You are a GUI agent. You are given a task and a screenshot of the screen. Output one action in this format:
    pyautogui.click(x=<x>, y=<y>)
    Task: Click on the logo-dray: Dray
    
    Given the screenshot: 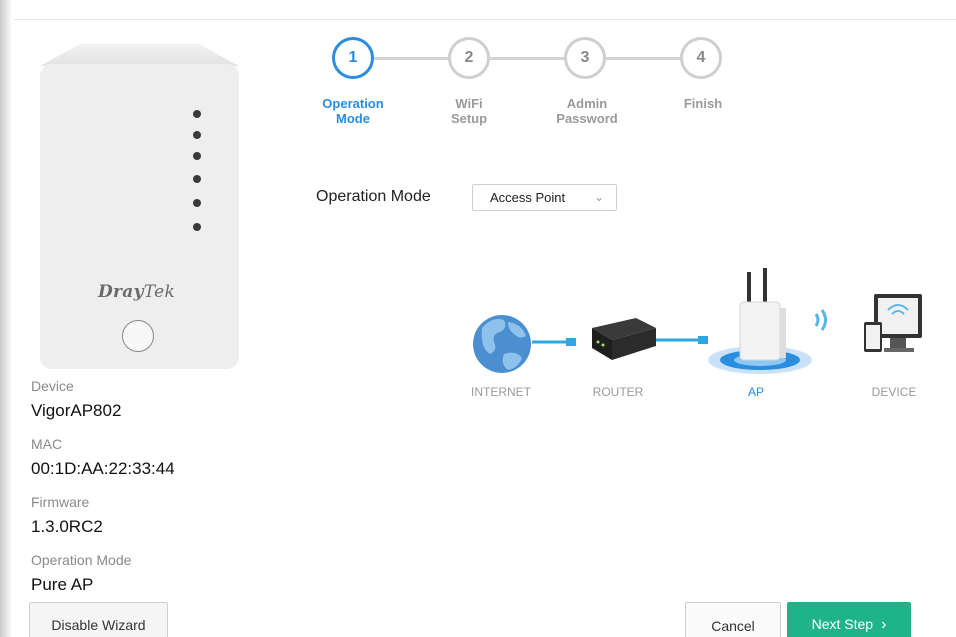 What is the action you would take?
    pyautogui.click(x=121, y=292)
    